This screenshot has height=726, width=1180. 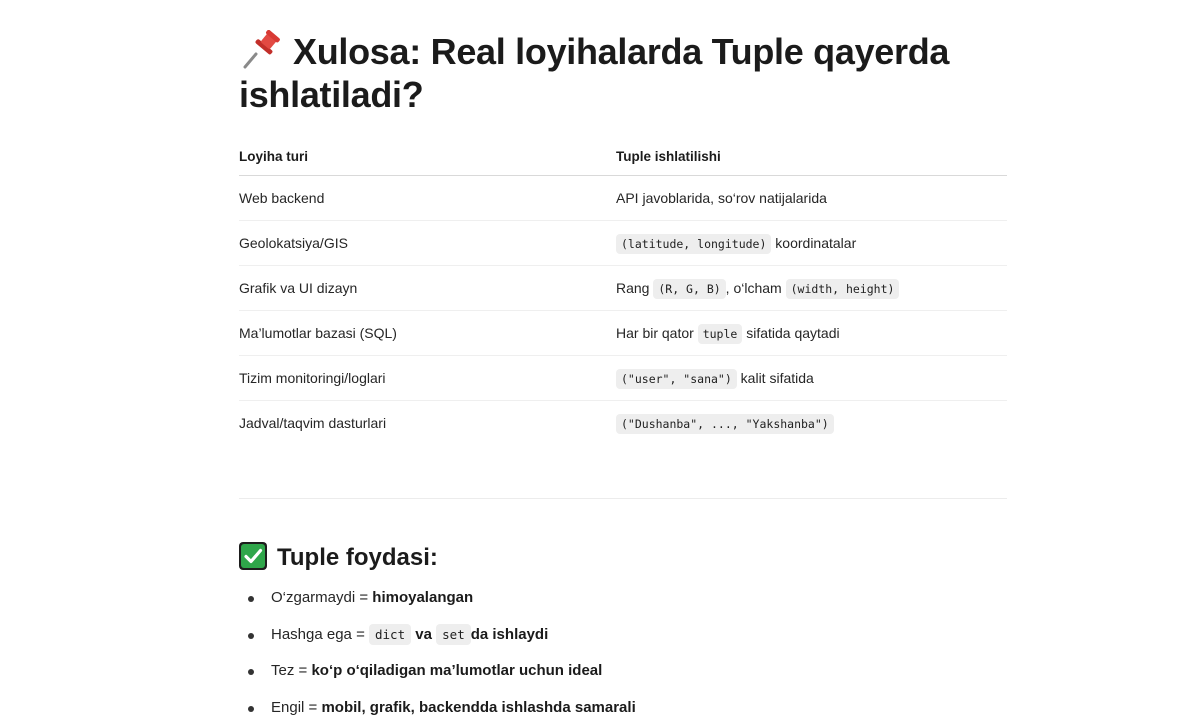 What do you see at coordinates (693, 244) in the screenshot?
I see `inline-code: (latitude, longitude)` at bounding box center [693, 244].